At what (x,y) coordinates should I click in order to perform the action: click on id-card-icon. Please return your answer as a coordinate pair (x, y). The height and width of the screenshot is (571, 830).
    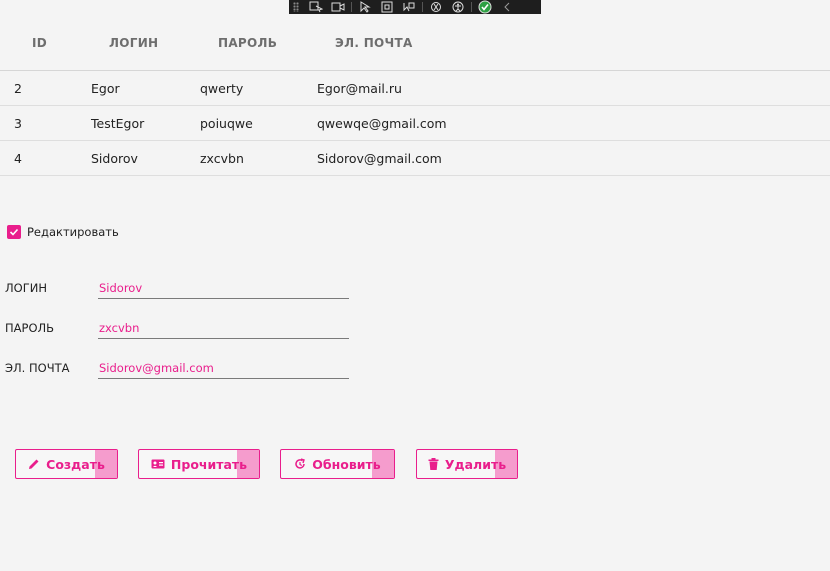
    Looking at the image, I should click on (158, 464).